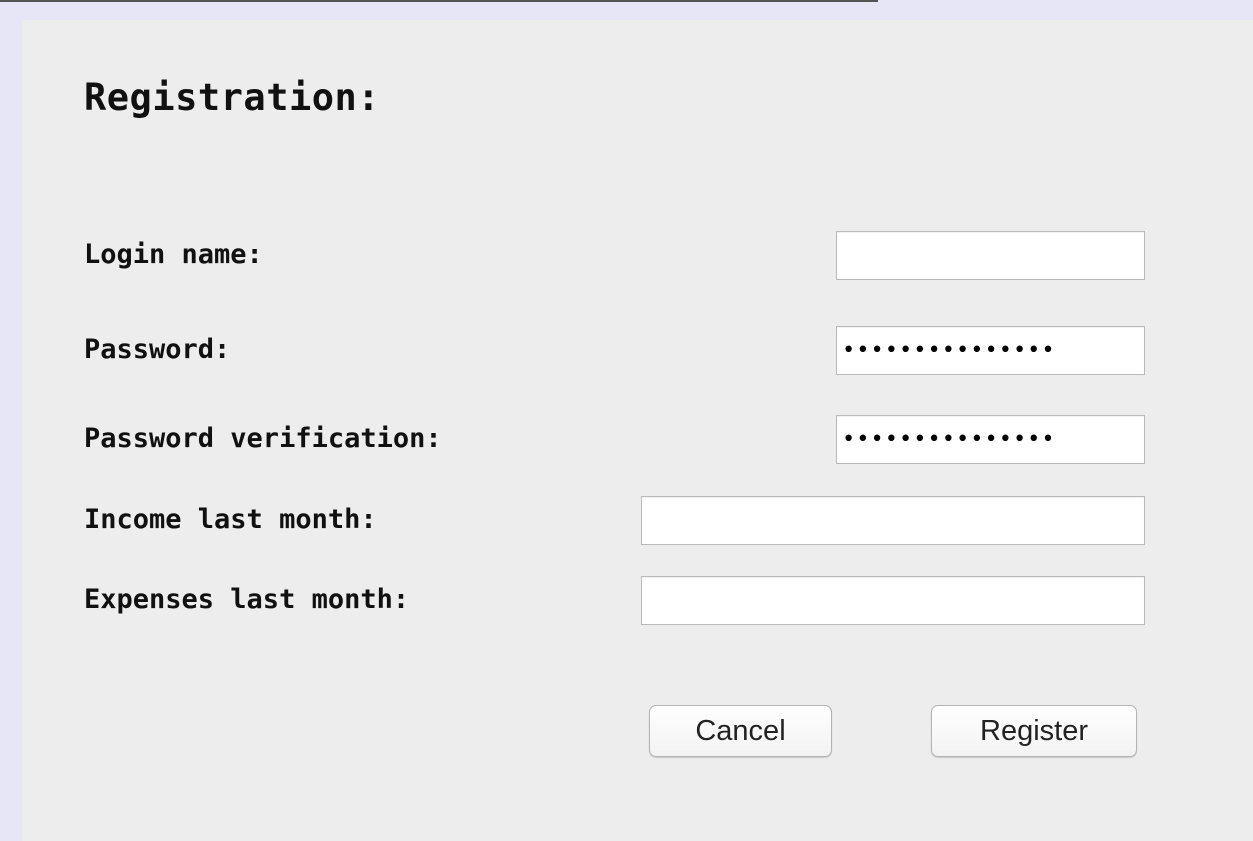 The height and width of the screenshot is (841, 1253). I want to click on password-verification-input, so click(990, 439).